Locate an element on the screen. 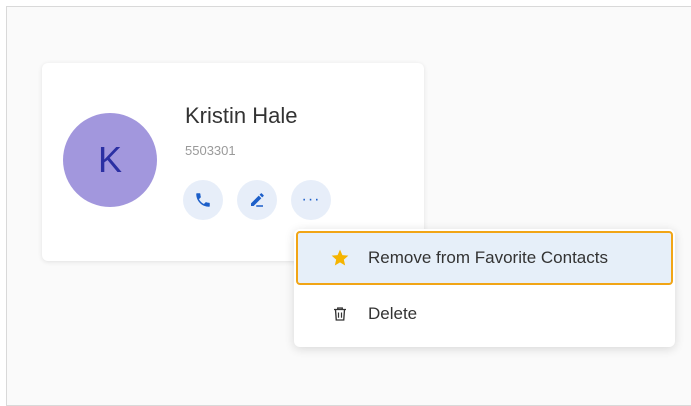 The width and height of the screenshot is (691, 406). contact-actions: ··· is located at coordinates (257, 200).